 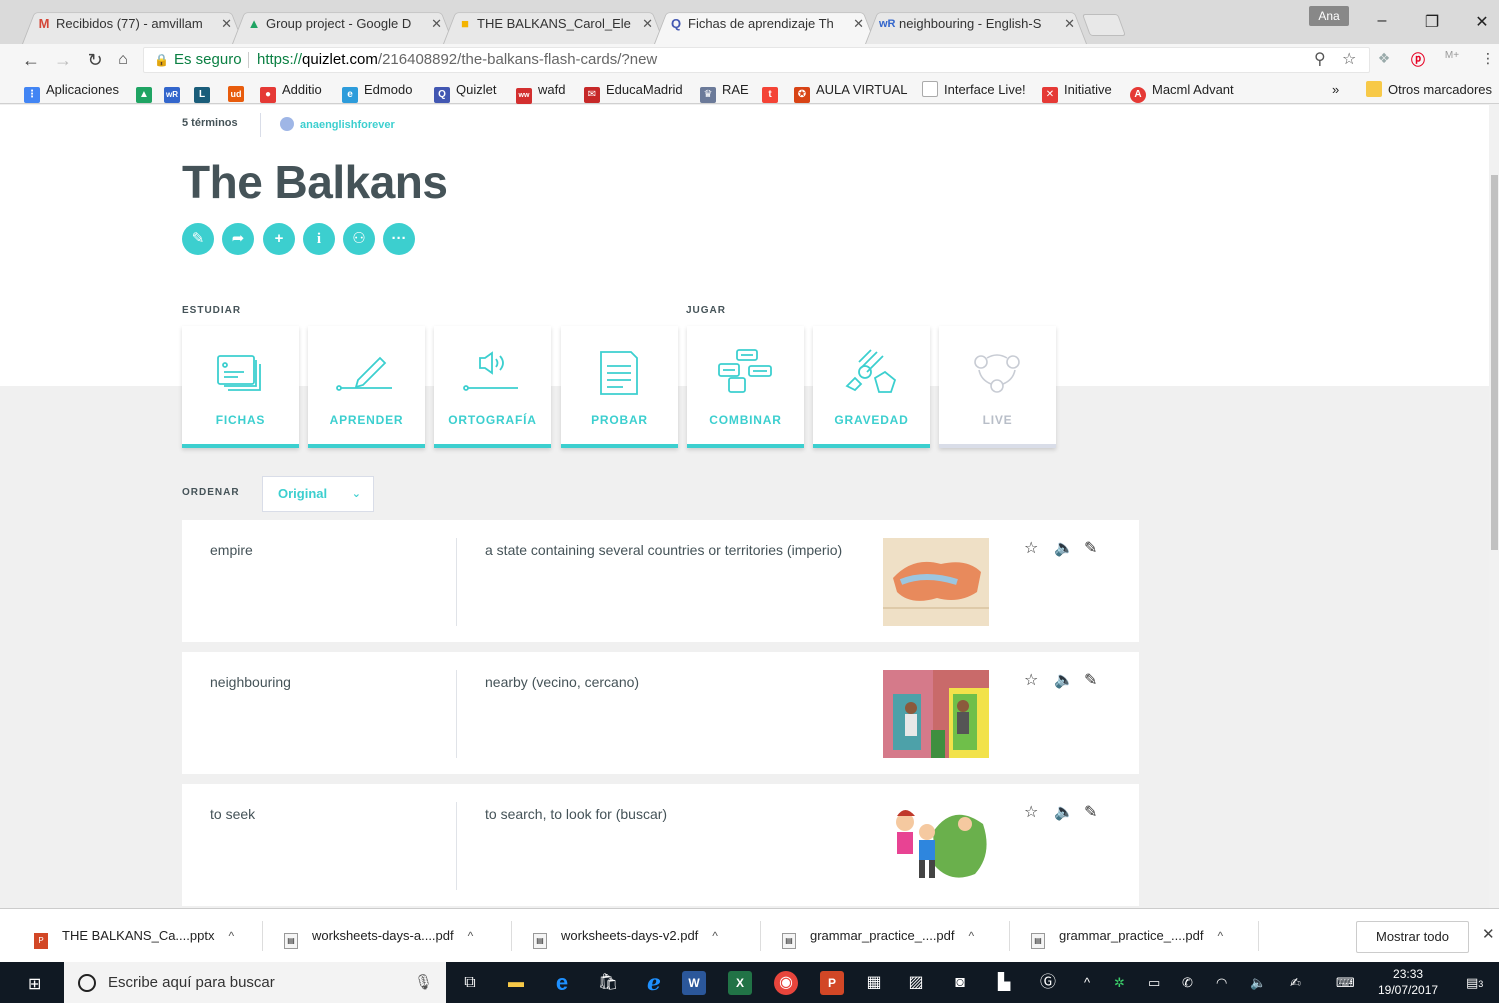 I want to click on bookmark-otros-marcadores: Otros marcadores, so click(x=1429, y=90).